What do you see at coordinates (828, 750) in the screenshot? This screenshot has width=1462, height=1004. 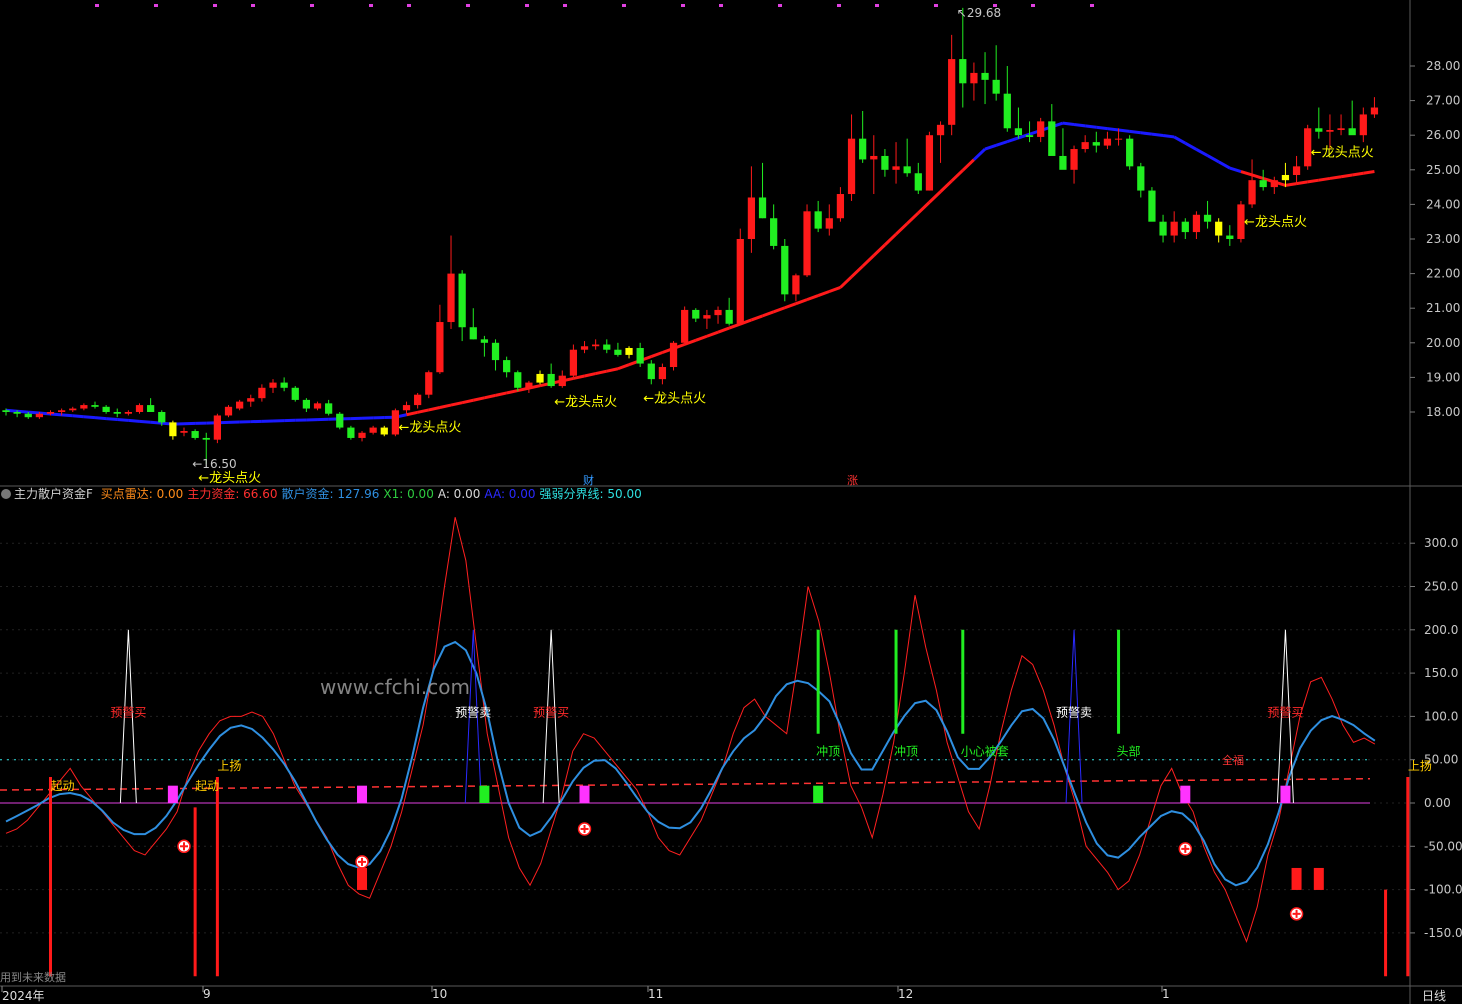 I see `top-warning-label: 冲顶` at bounding box center [828, 750].